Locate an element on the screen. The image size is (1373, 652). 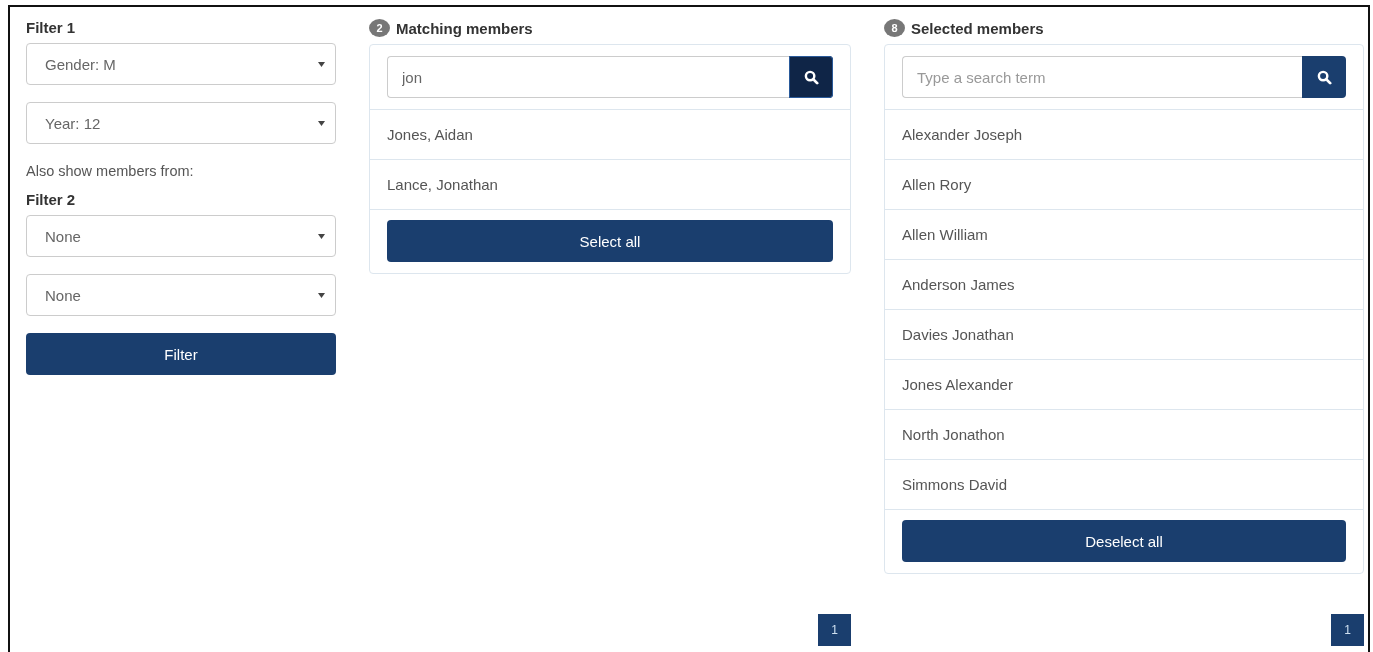
panel-title: Selected members is located at coordinates (977, 28).